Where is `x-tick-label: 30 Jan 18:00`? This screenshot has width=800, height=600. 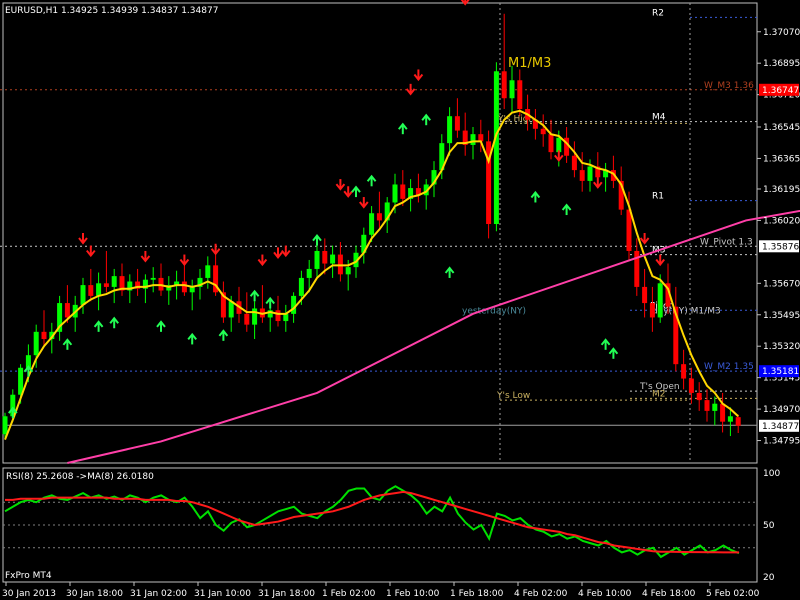
x-tick-label: 30 Jan 18:00 is located at coordinates (94, 594).